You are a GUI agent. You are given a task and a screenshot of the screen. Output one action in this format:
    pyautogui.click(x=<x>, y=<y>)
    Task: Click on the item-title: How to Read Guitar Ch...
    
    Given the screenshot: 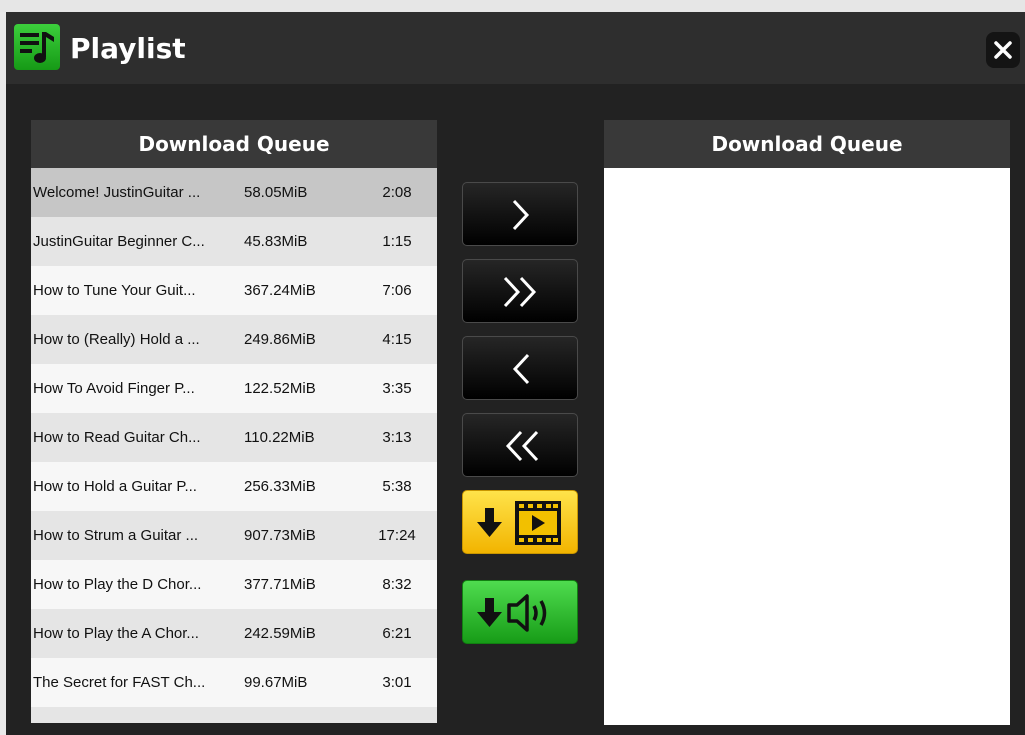 What is the action you would take?
    pyautogui.click(x=117, y=437)
    